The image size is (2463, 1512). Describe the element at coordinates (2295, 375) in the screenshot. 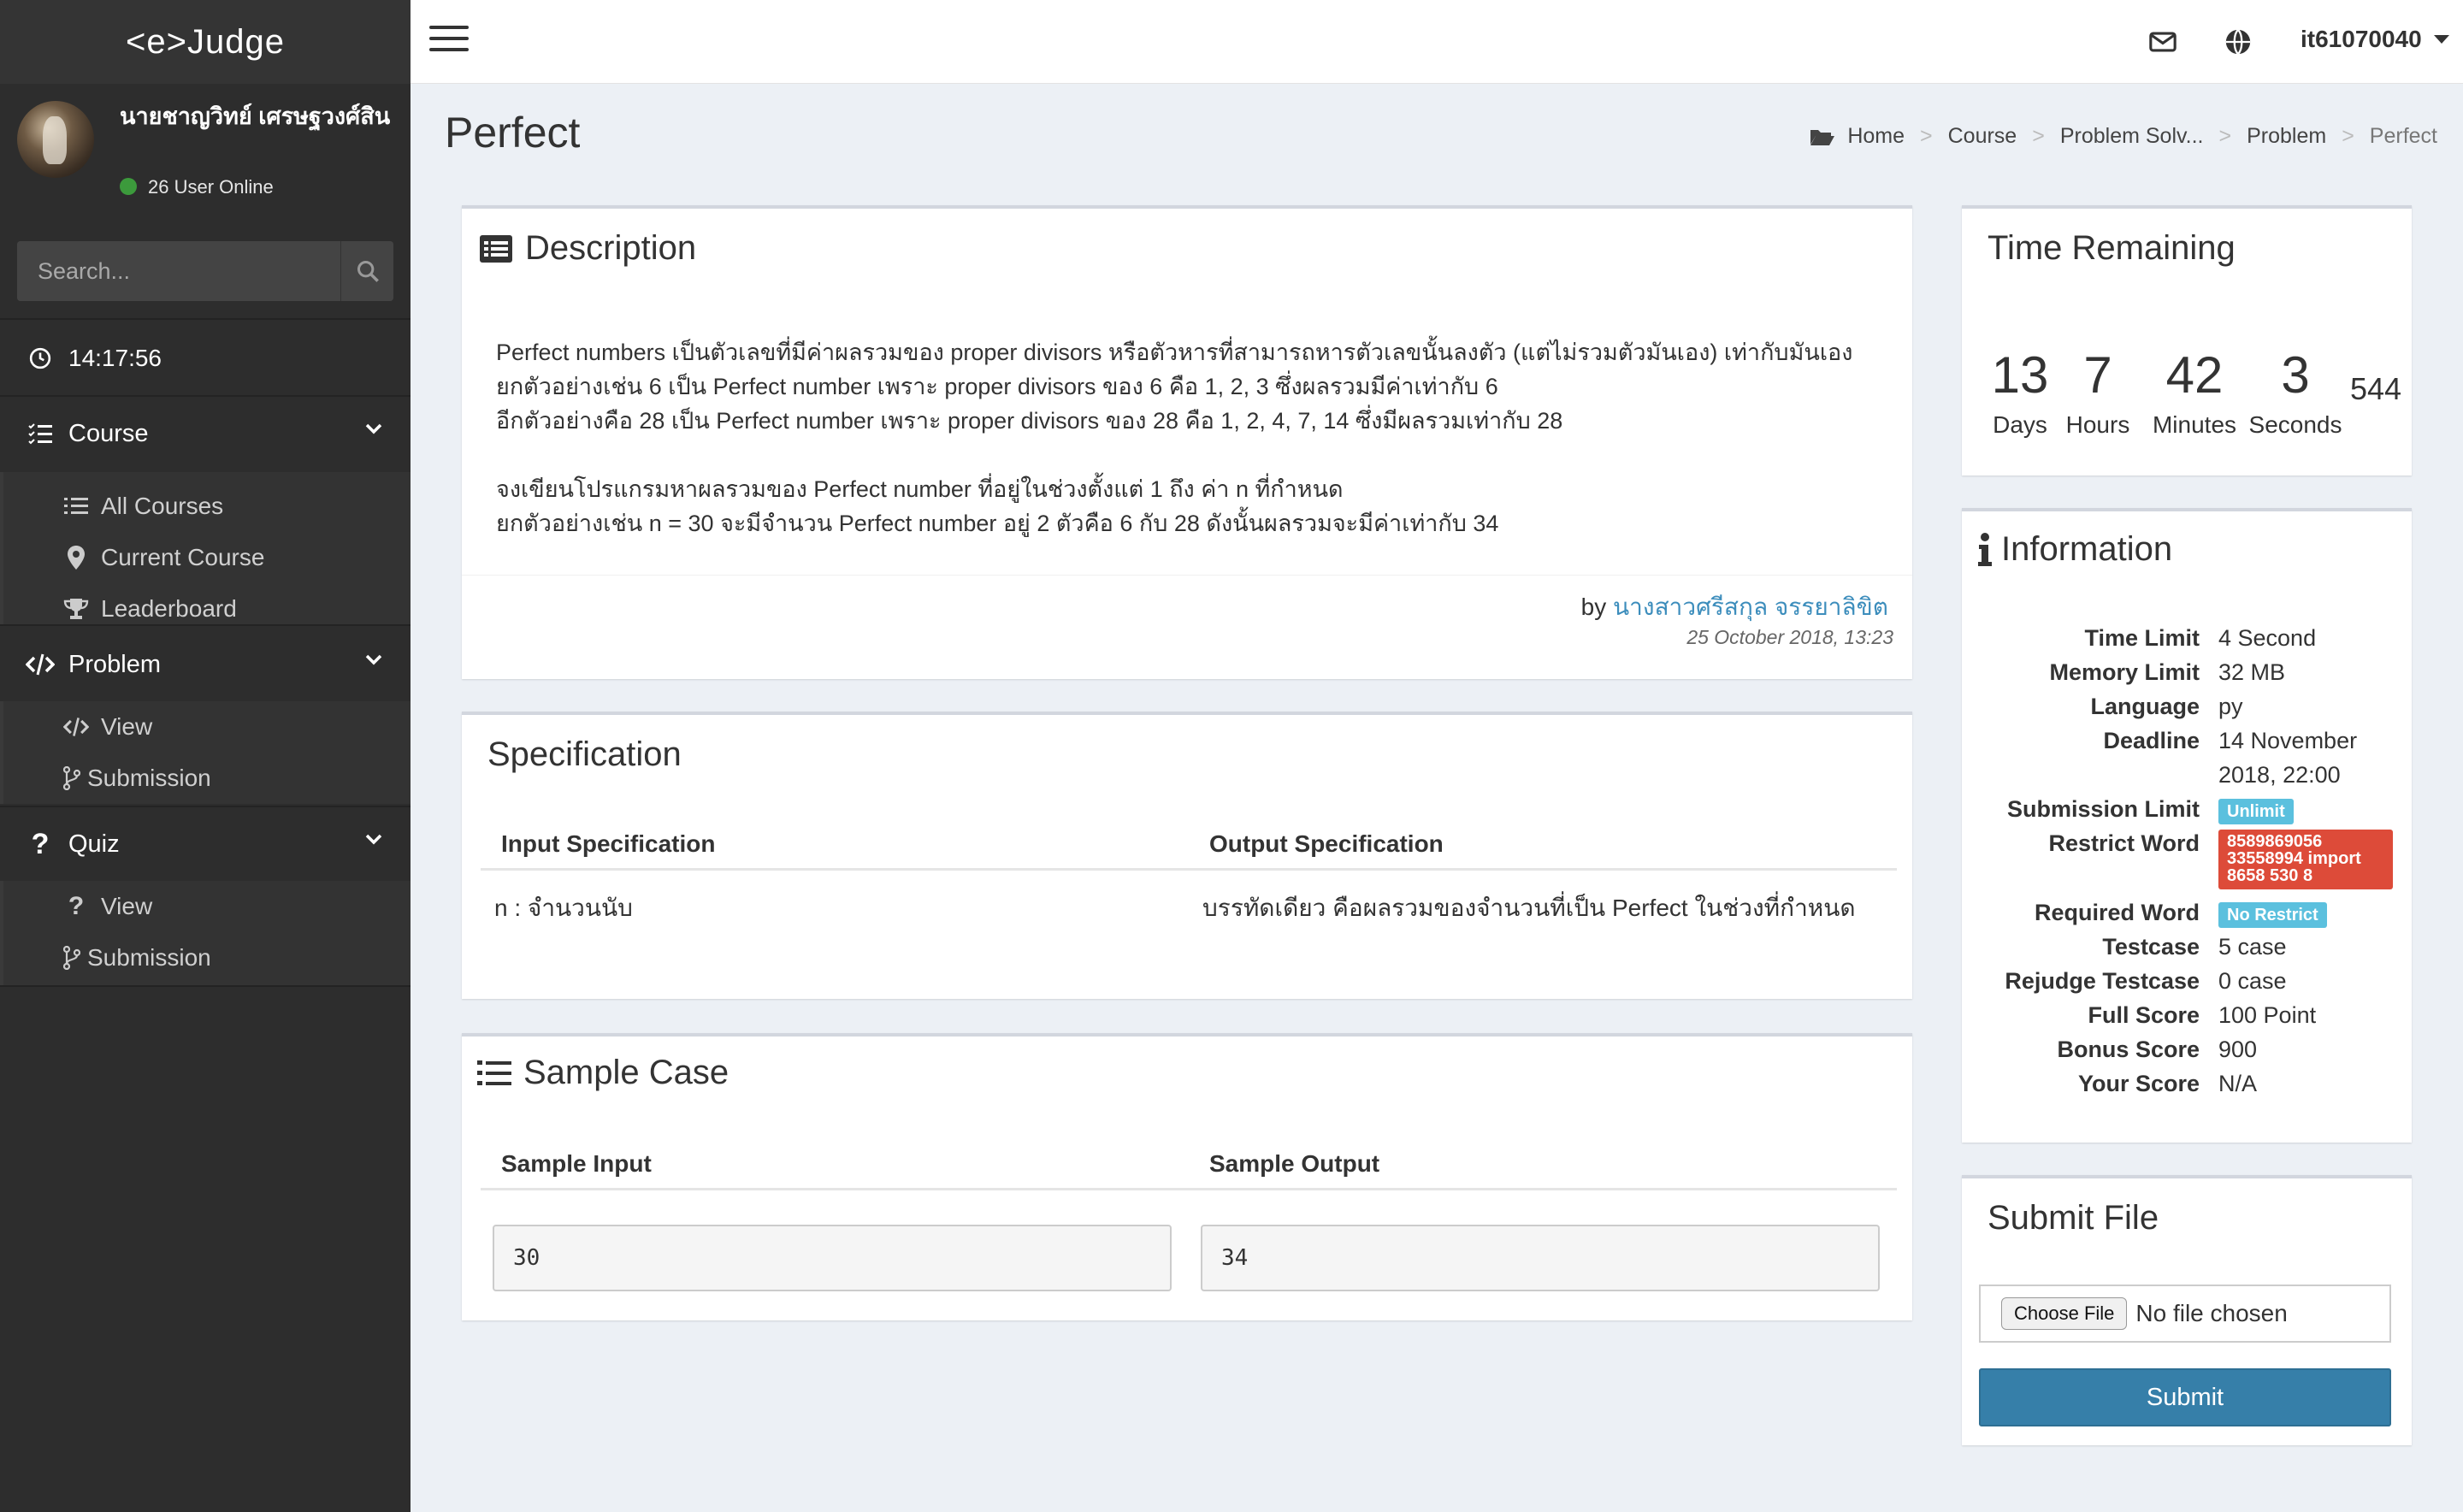

I see `seconds-value: 3` at that location.